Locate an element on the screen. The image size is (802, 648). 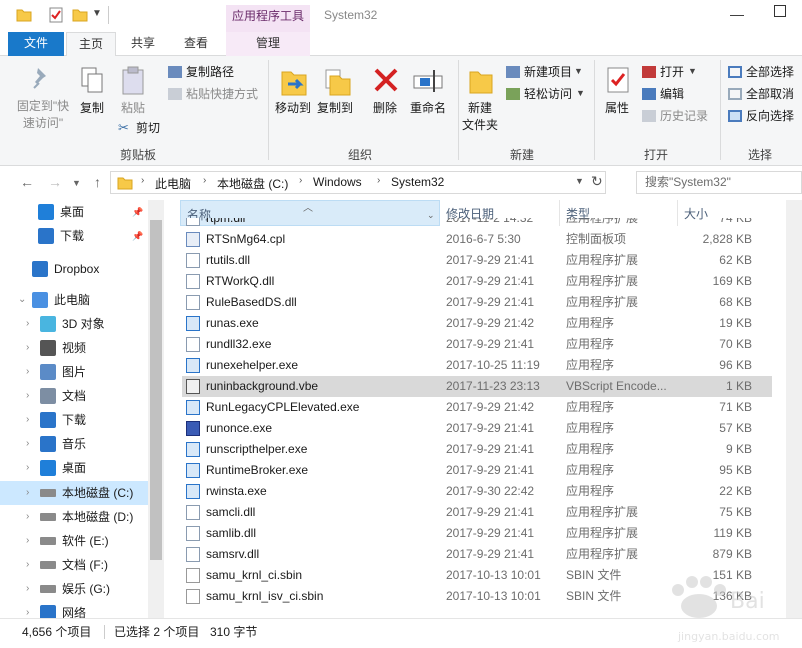
new-item-button: 新建项目 is located at coordinates (548, 72).